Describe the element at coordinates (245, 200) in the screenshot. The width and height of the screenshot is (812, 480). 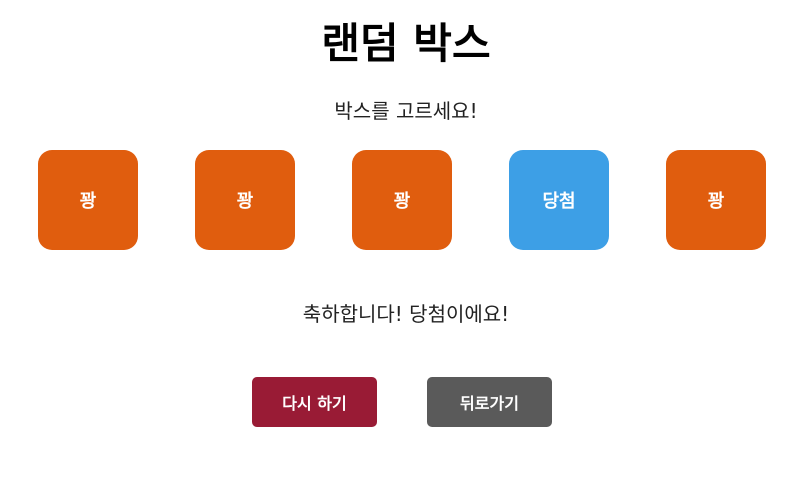
I see `box-2: 꽝` at that location.